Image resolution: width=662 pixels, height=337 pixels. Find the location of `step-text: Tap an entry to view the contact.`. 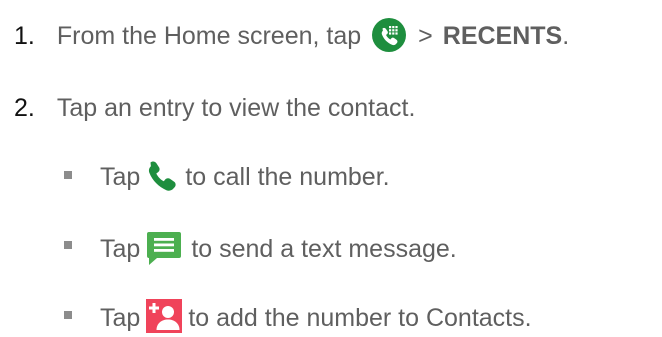

step-text: Tap an entry to view the contact. is located at coordinates (236, 108).